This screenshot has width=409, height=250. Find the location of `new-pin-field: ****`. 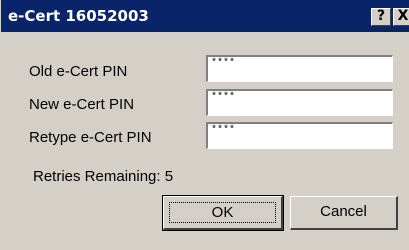

new-pin-field: **** is located at coordinates (299, 102).